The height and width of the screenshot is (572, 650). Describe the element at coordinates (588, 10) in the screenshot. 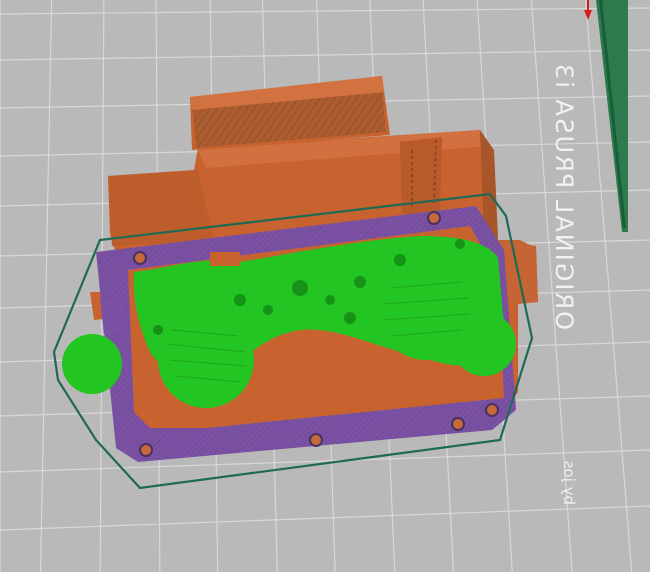

I see `axis-arrow-icon` at that location.